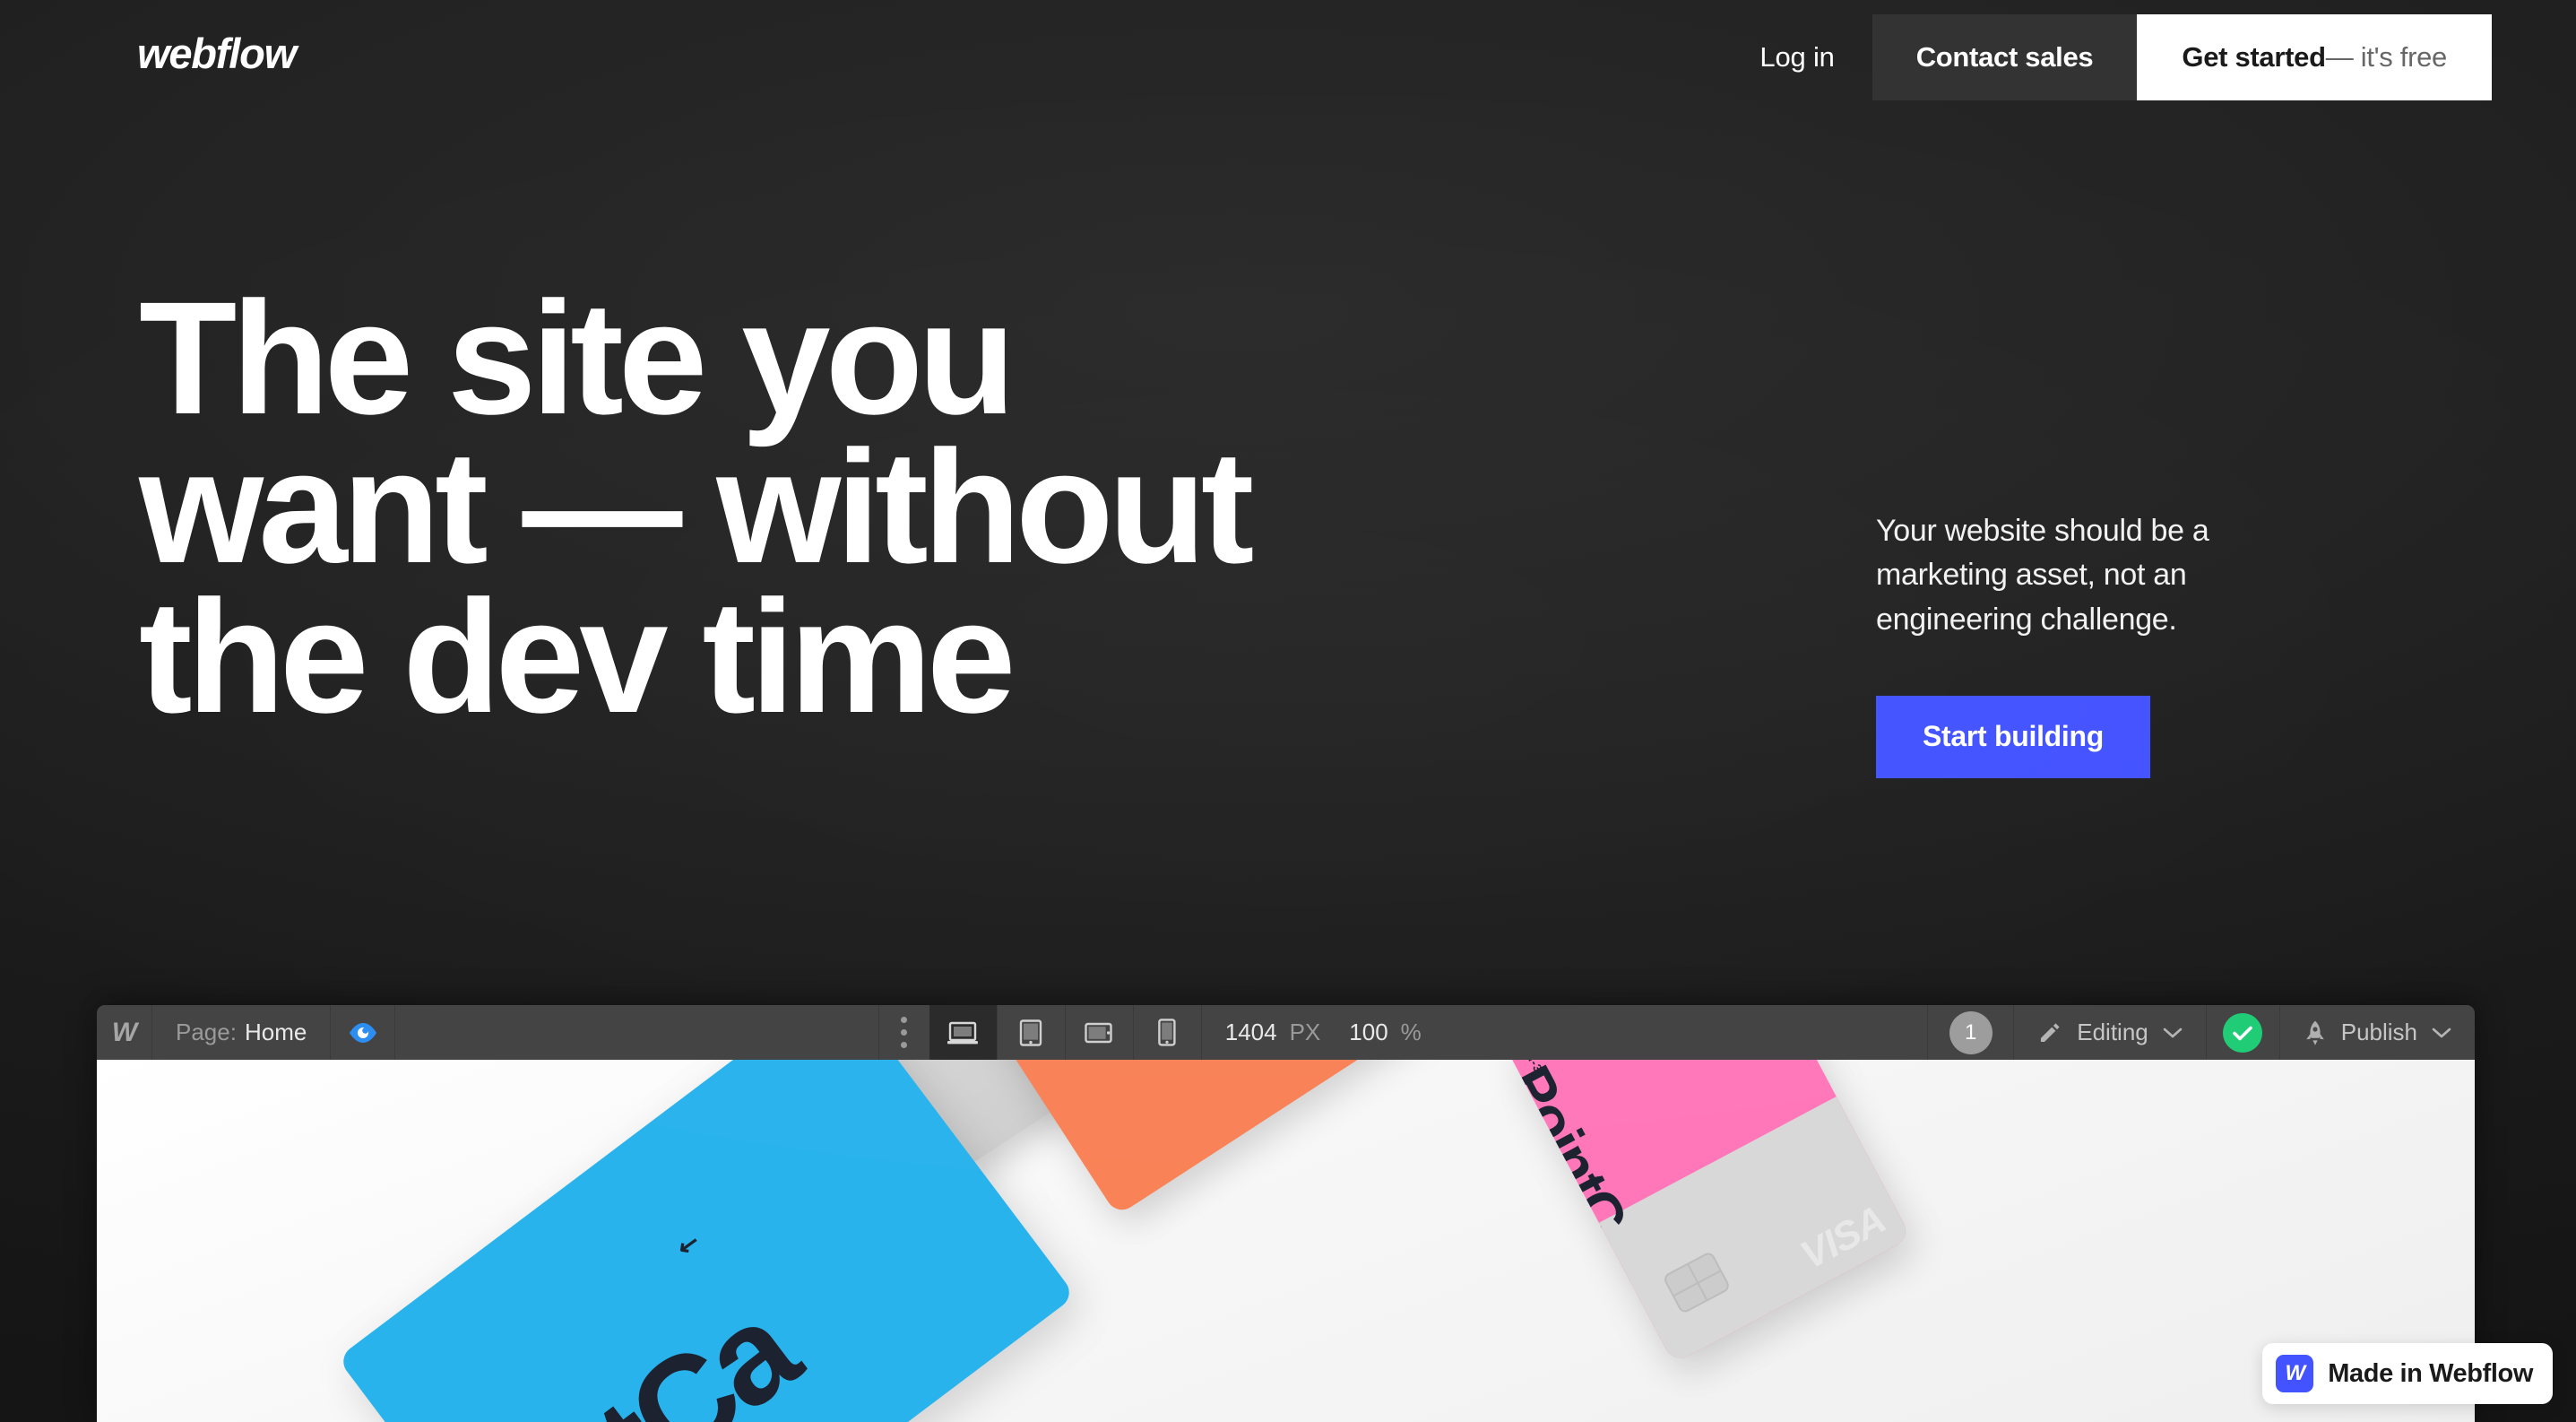 This screenshot has width=2576, height=1422. Describe the element at coordinates (1305, 1032) in the screenshot. I see `canvas-width-unit: PX` at that location.